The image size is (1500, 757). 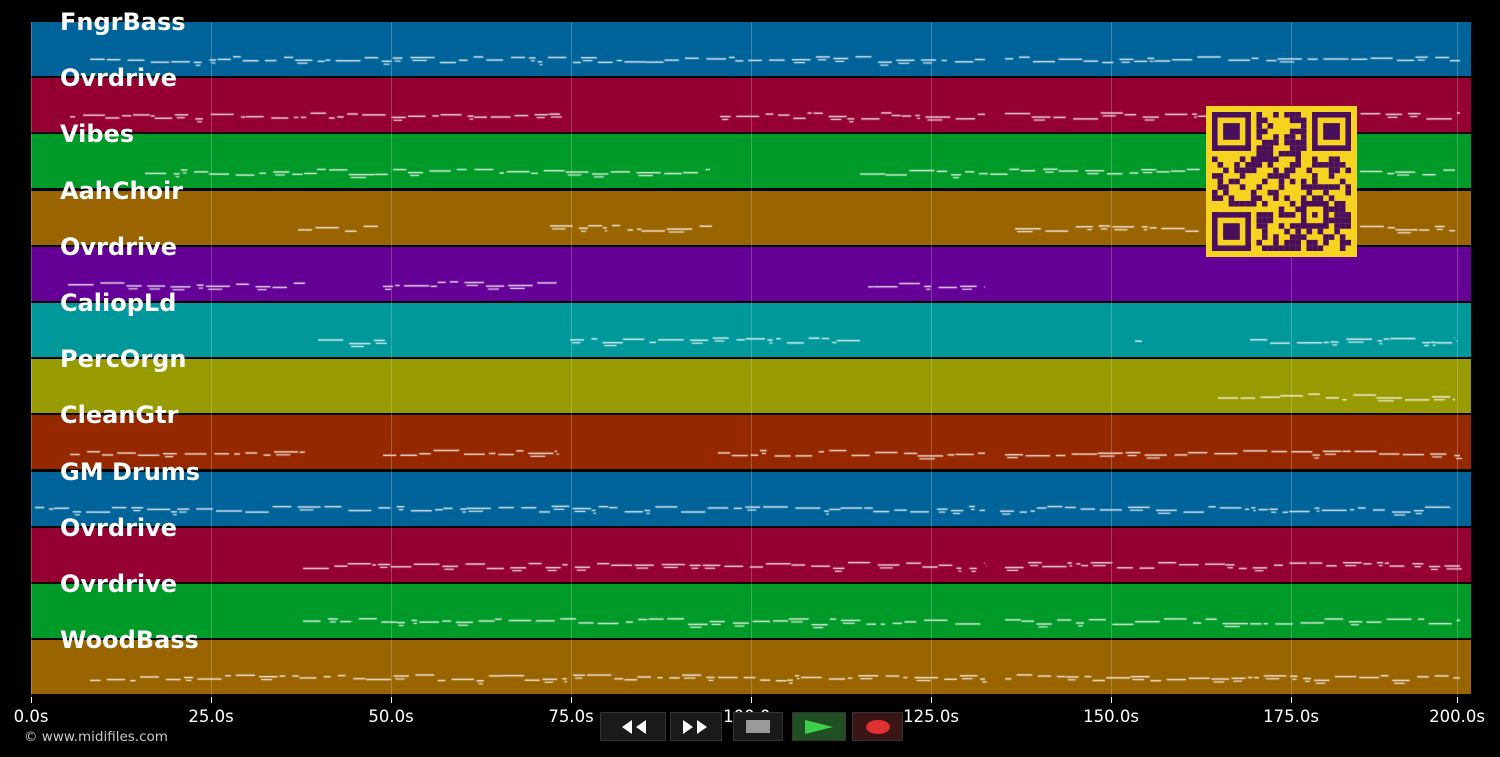 I want to click on record-button, so click(x=877, y=726).